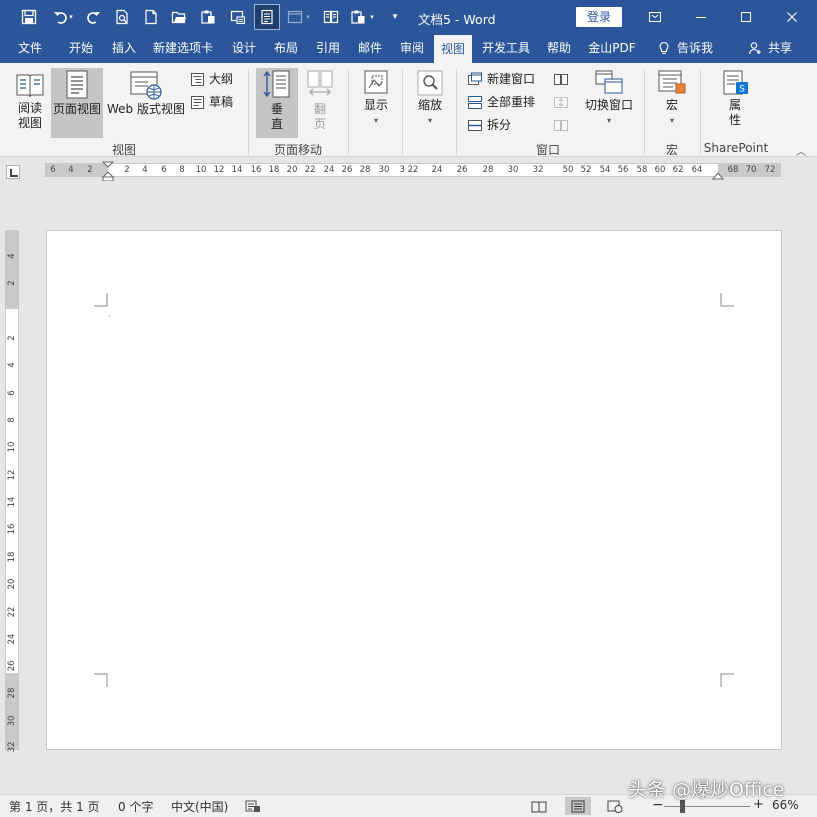 This screenshot has height=817, width=817. I want to click on language-indicator: 中文(中国), so click(199, 806).